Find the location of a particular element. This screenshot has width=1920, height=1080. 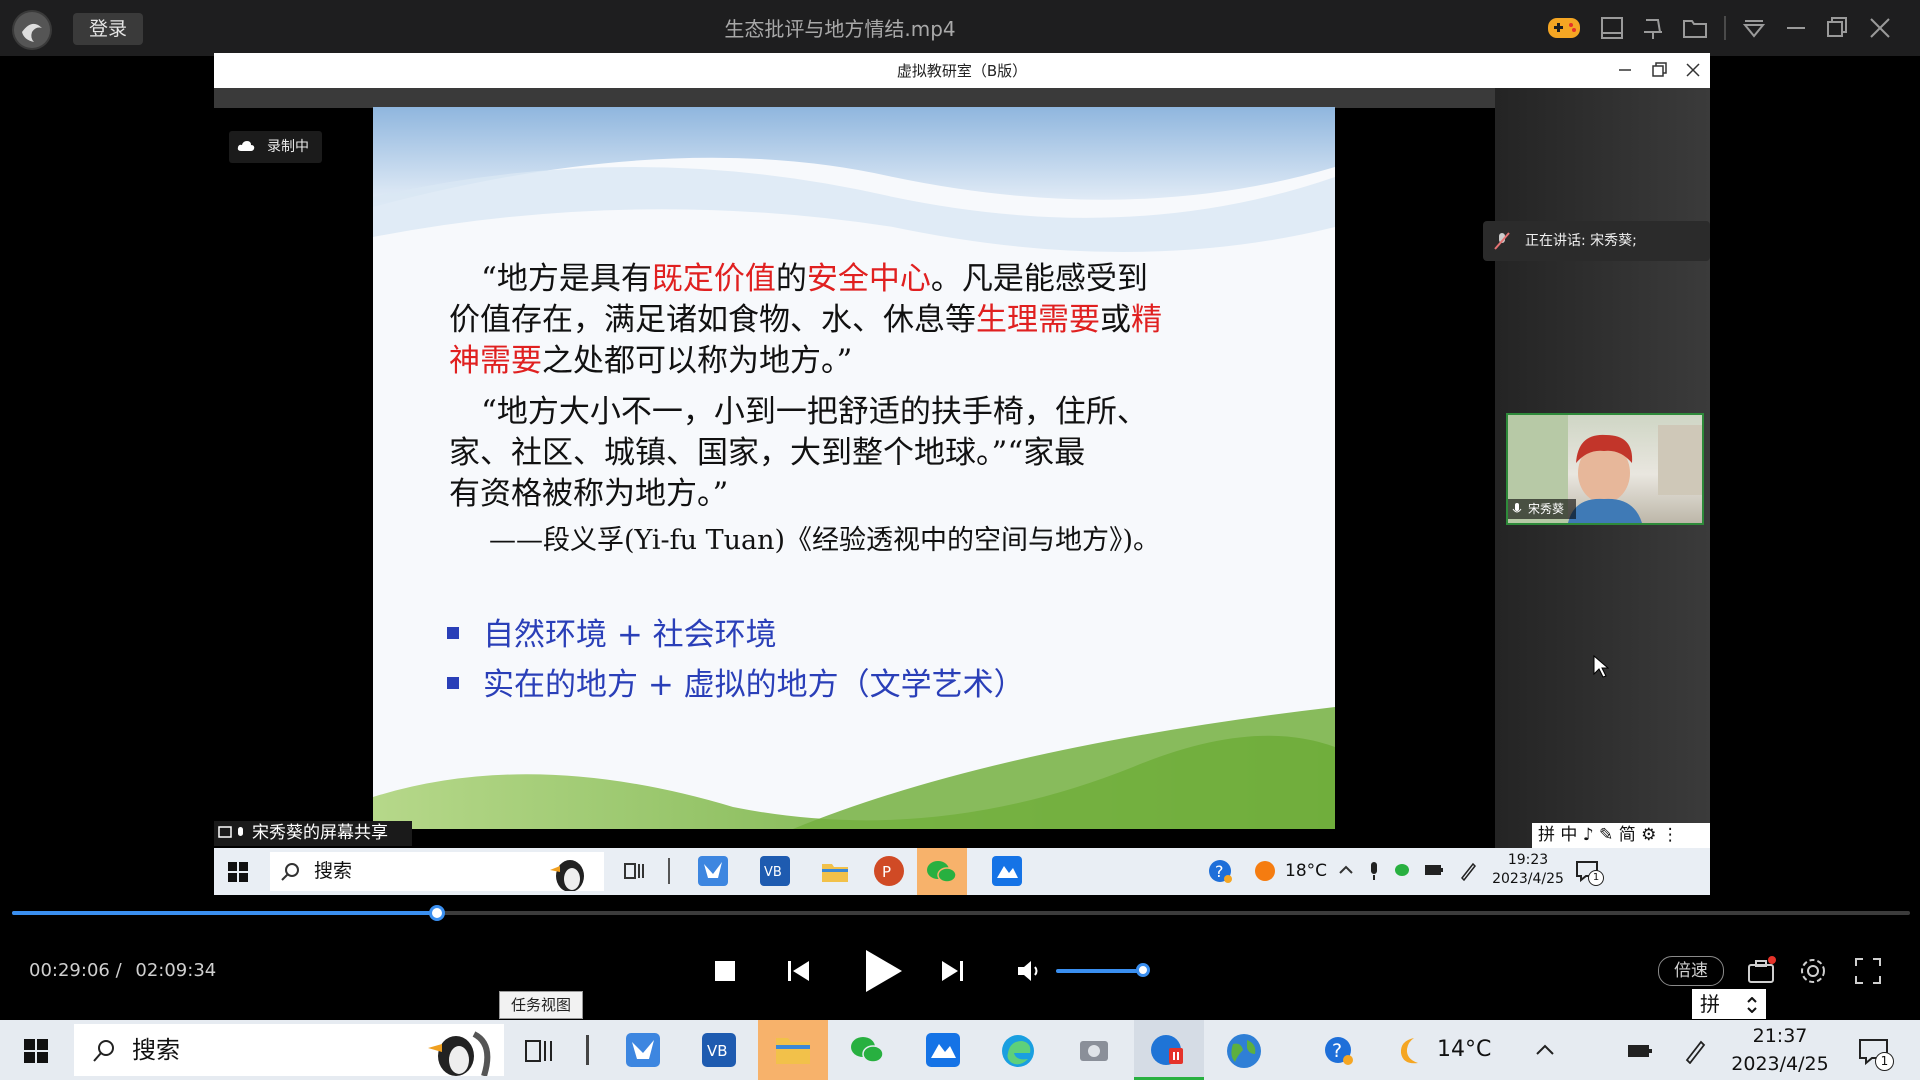

time-readout: 00:29:06 / 02:09:34 is located at coordinates (122, 971).